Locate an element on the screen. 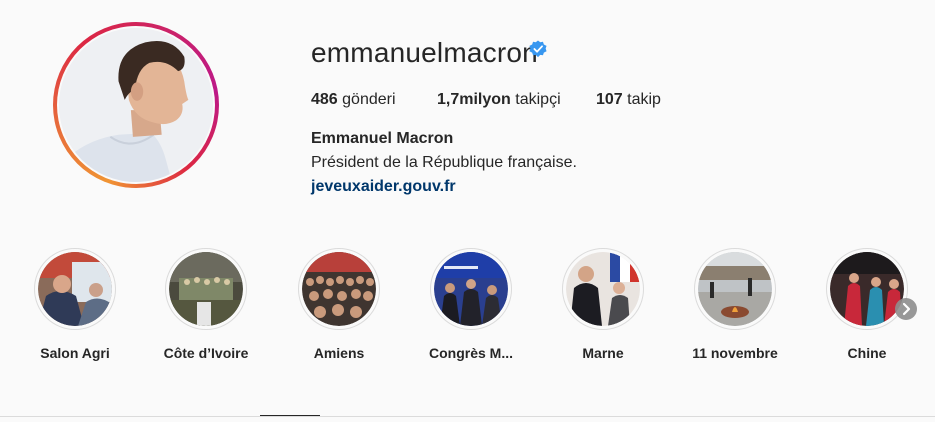 This screenshot has height=422, width=935. highlight-salon-agri: Salon Agri is located at coordinates (75, 304).